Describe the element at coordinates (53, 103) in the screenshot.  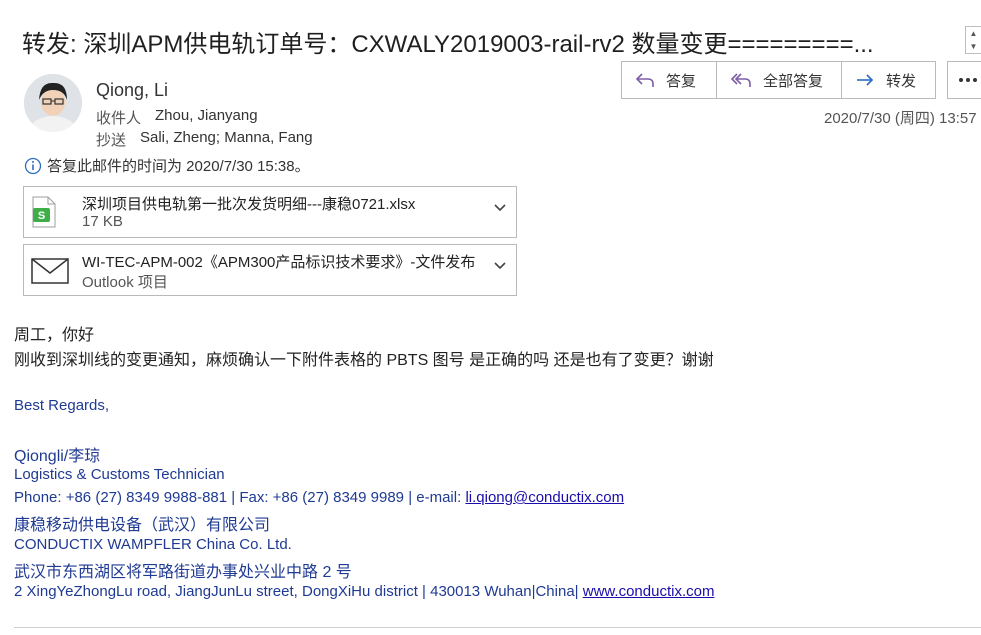
I see `avatar` at that location.